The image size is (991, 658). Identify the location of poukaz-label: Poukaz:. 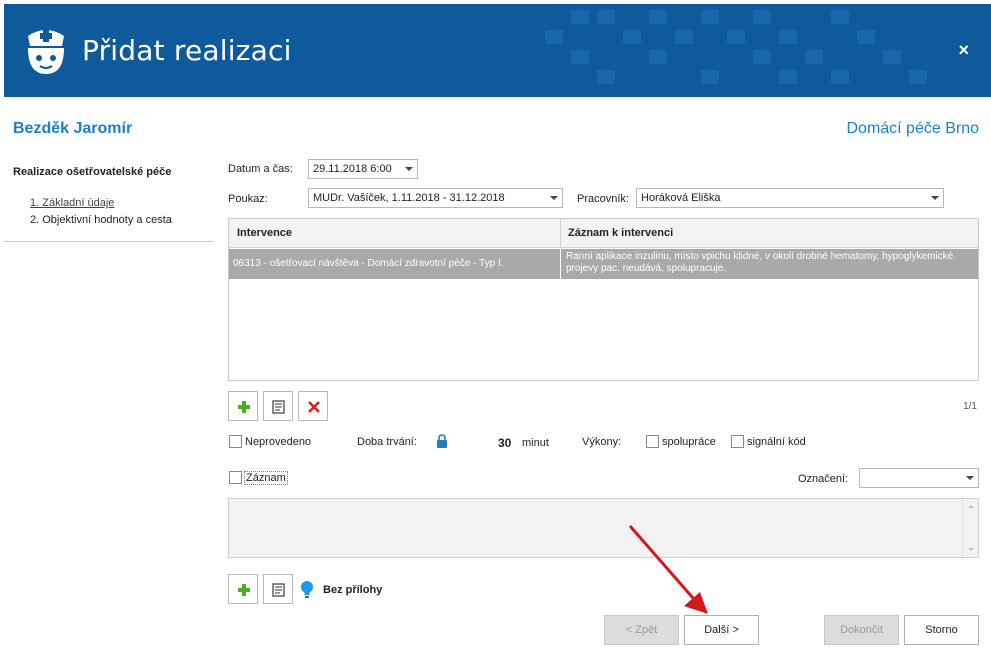
(248, 199).